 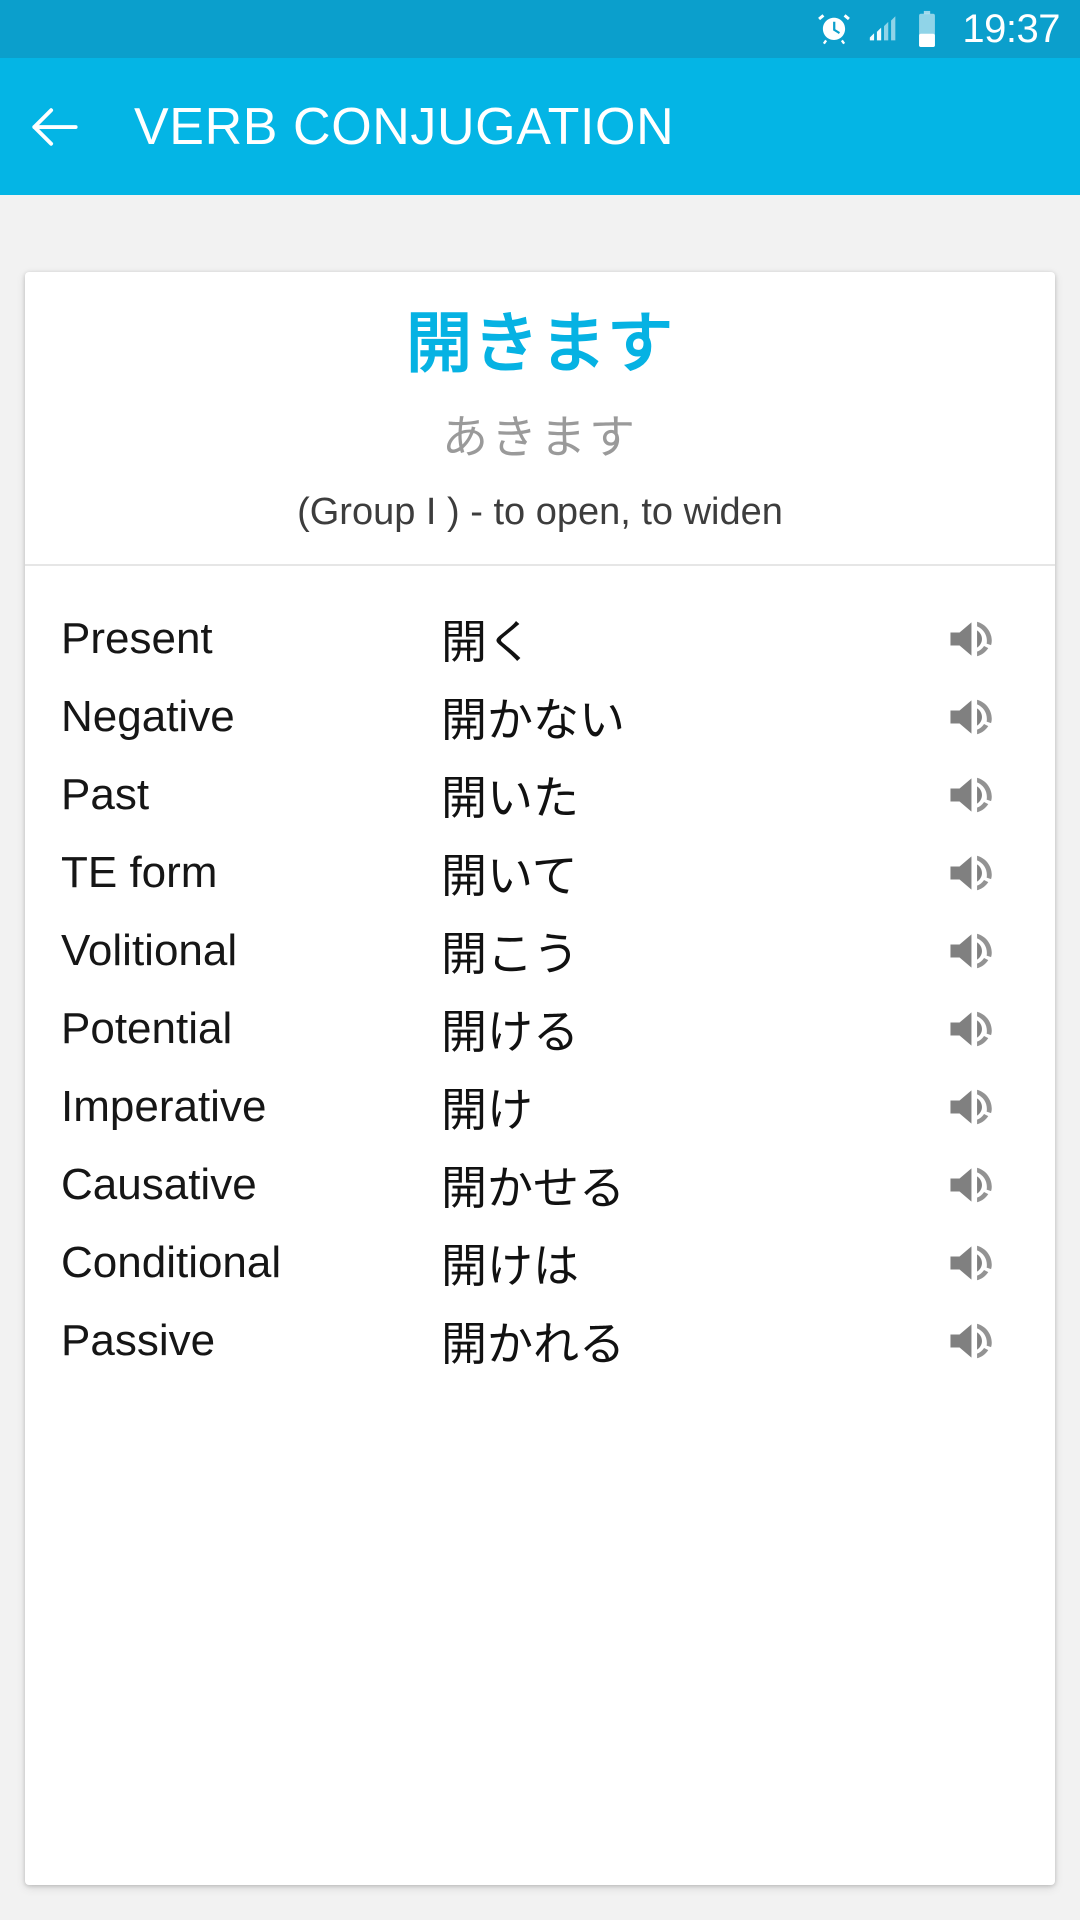 What do you see at coordinates (171, 1263) in the screenshot?
I see `conjugation-label: Conditional` at bounding box center [171, 1263].